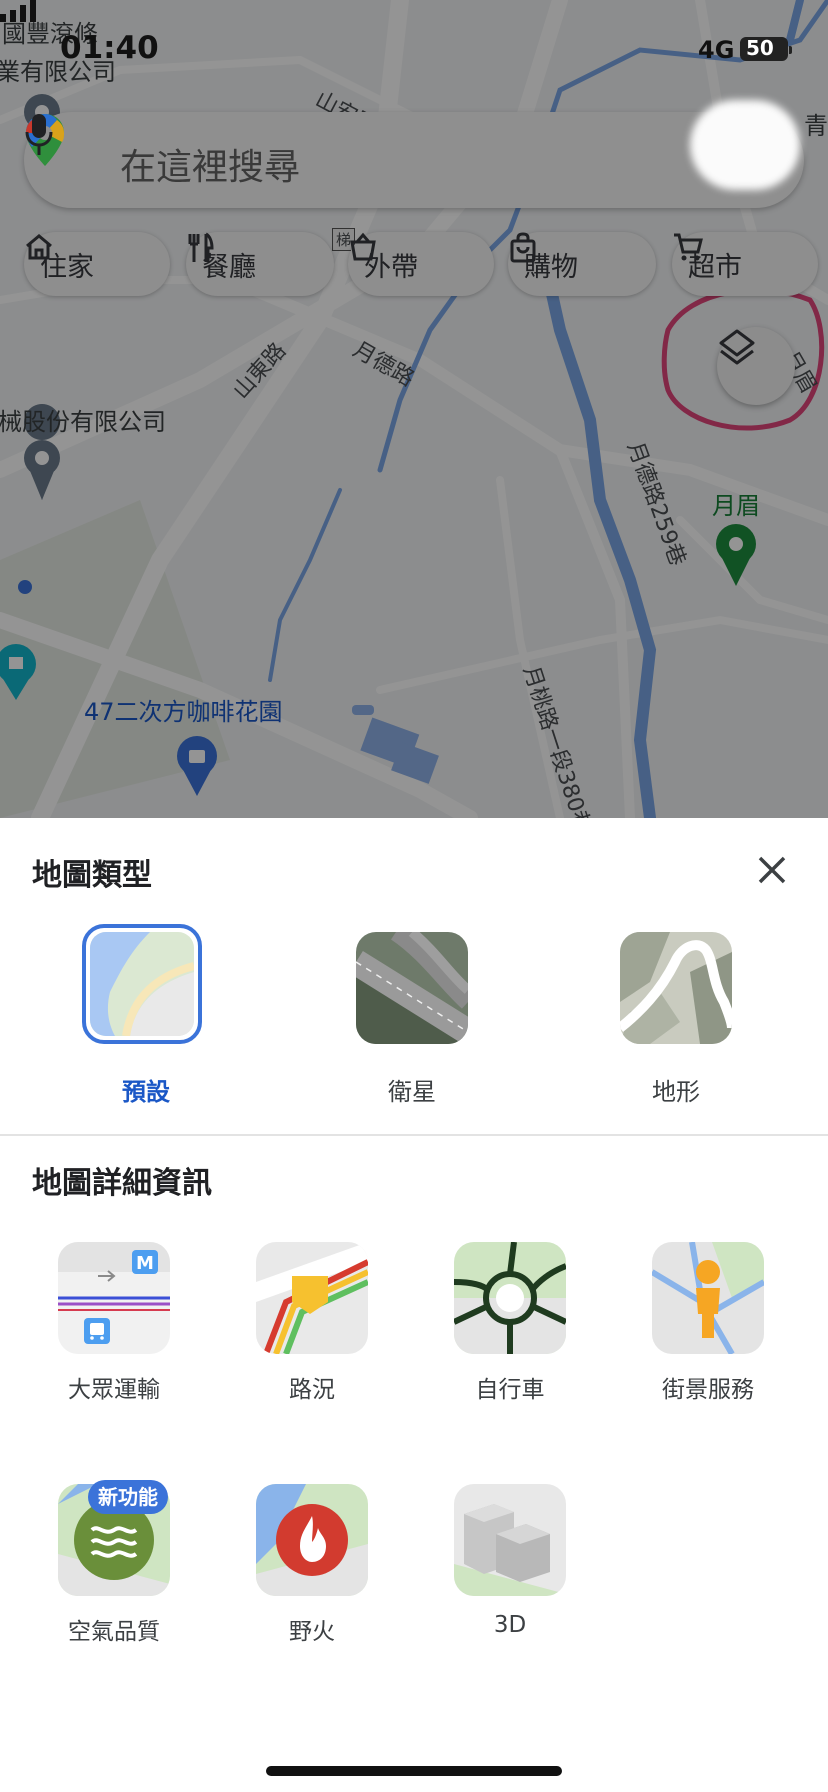 The image size is (828, 1792). What do you see at coordinates (146, 1092) in the screenshot?
I see `map-type-default-label: 預設` at bounding box center [146, 1092].